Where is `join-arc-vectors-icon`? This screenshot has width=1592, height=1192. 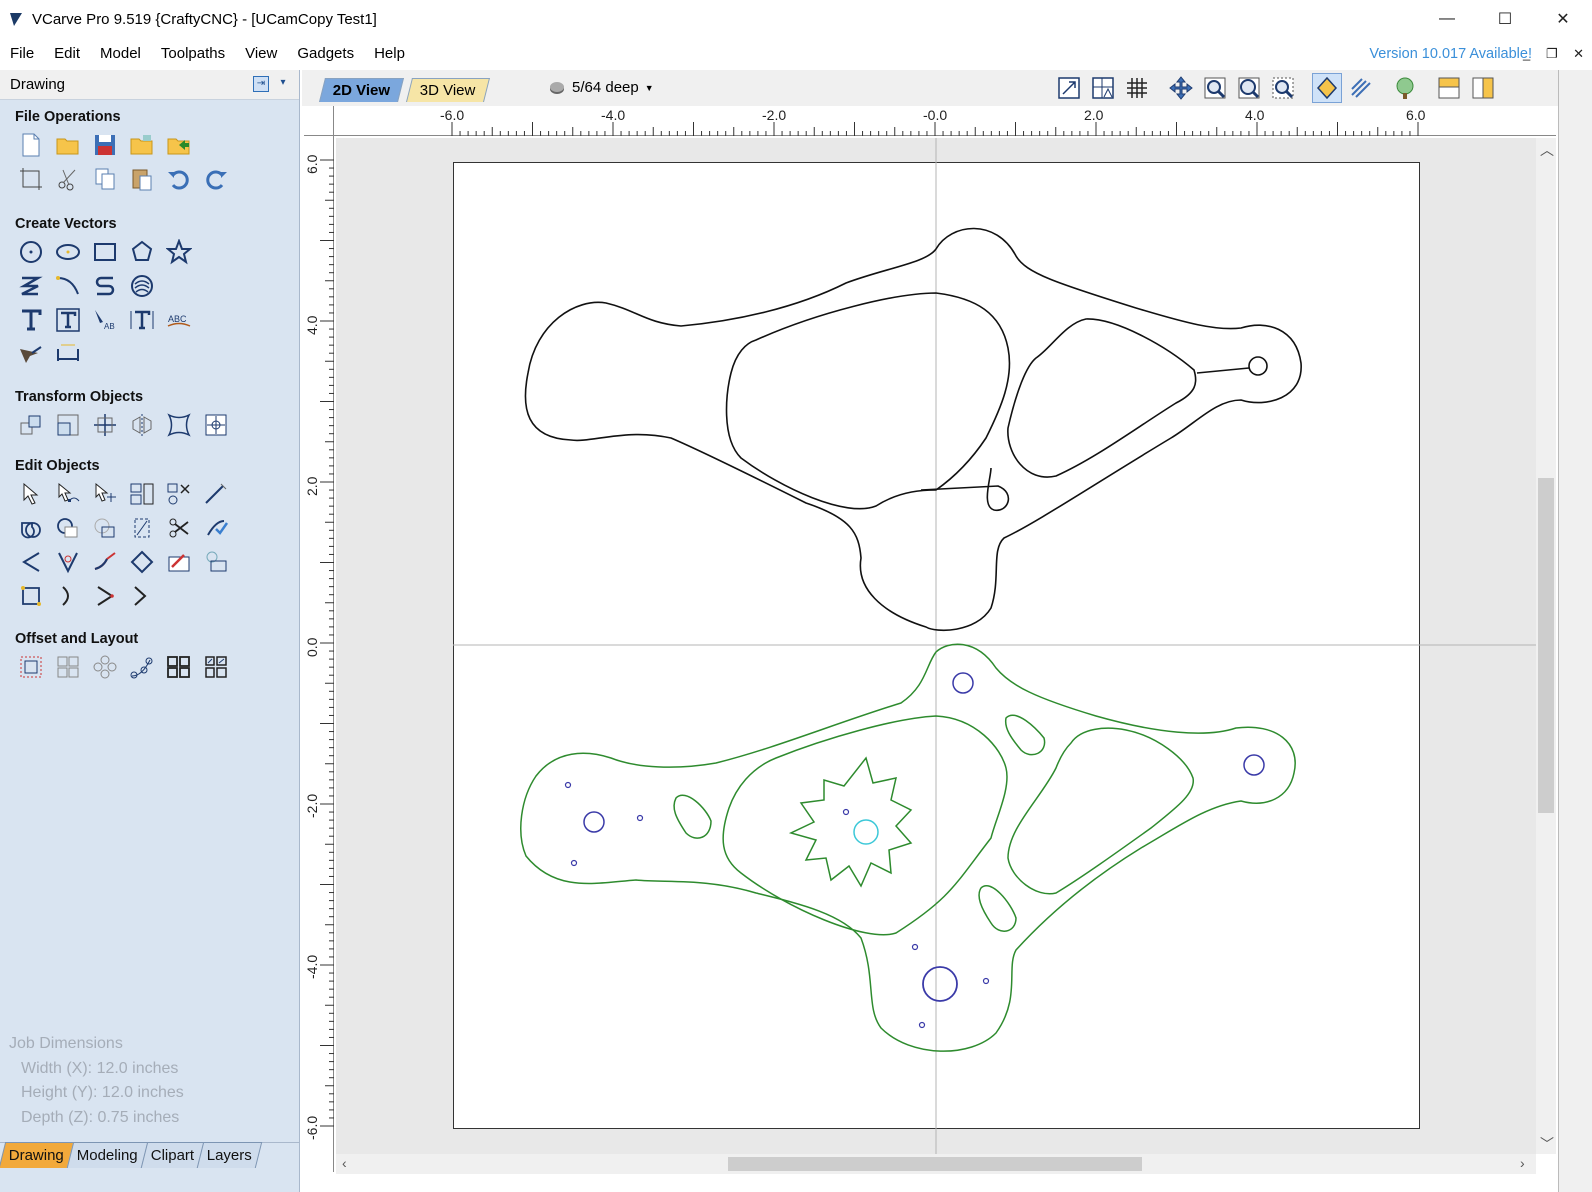
join-arc-vectors-icon is located at coordinates (104, 596).